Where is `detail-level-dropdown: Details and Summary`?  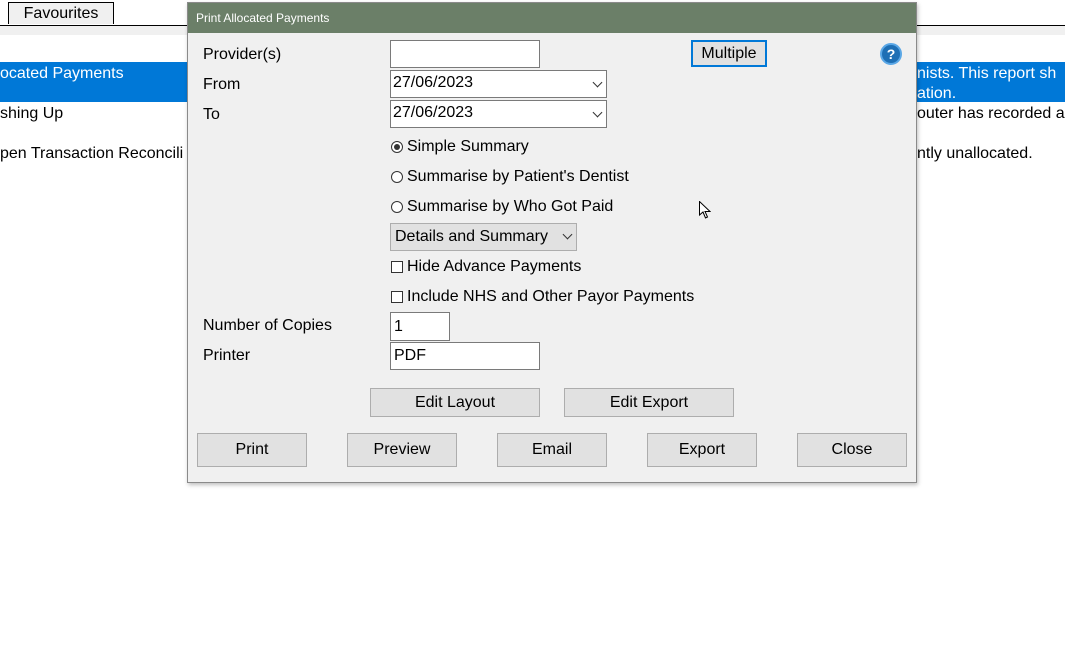
detail-level-dropdown: Details and Summary is located at coordinates (483, 237).